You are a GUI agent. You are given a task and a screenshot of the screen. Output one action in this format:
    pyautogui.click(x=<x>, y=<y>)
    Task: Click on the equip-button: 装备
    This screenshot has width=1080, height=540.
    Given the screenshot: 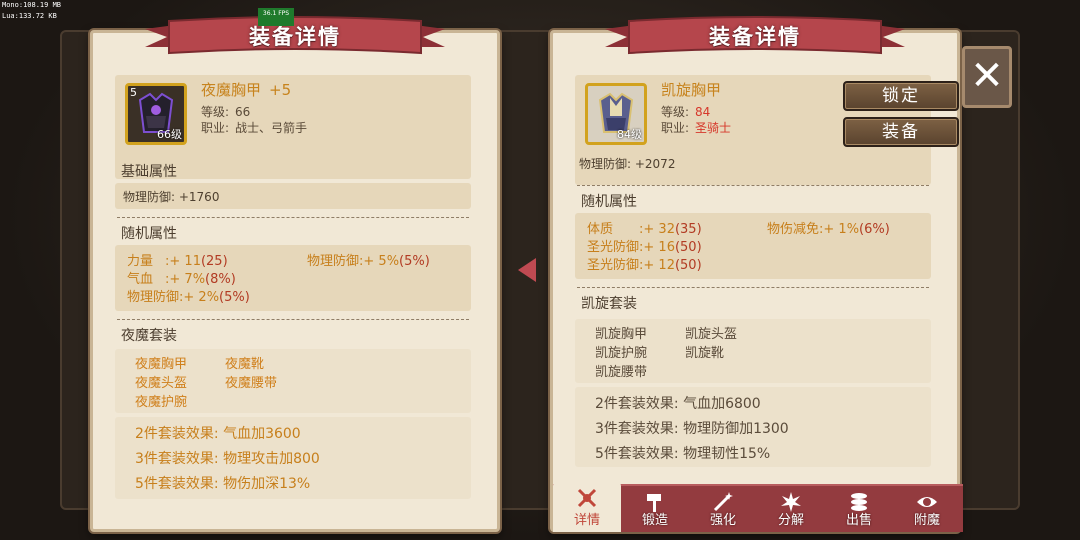 What is the action you would take?
    pyautogui.click(x=901, y=132)
    